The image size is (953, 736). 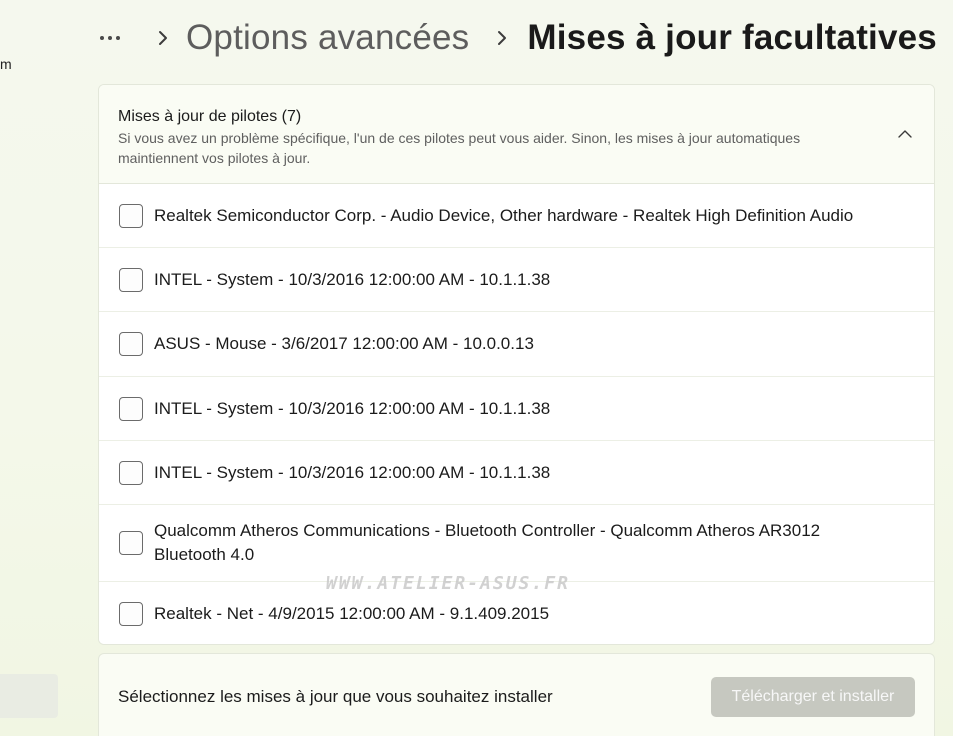 I want to click on watermark: WWW.ATELIER-ASUS.FR, so click(x=448, y=583).